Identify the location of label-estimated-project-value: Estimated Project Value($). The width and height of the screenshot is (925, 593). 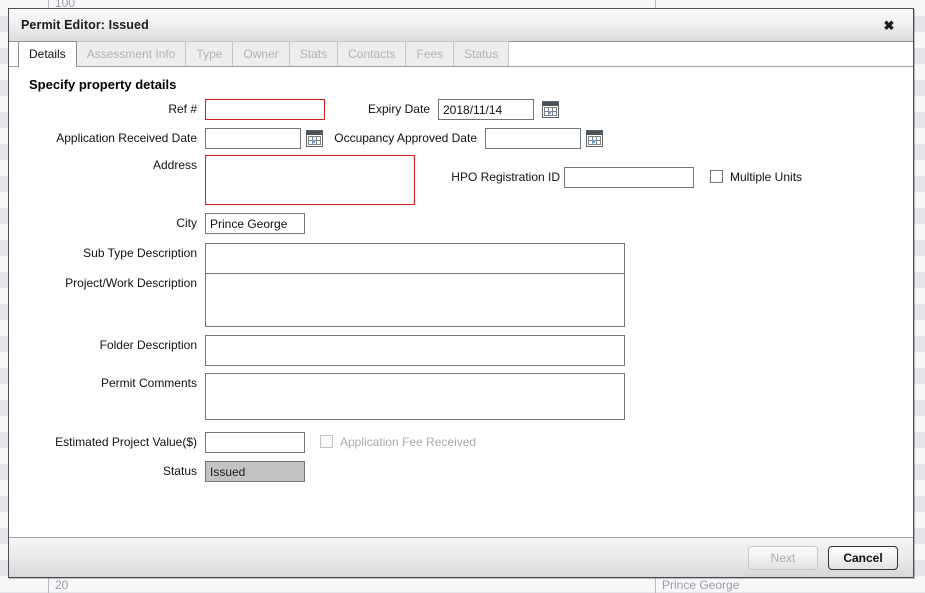
(126, 442).